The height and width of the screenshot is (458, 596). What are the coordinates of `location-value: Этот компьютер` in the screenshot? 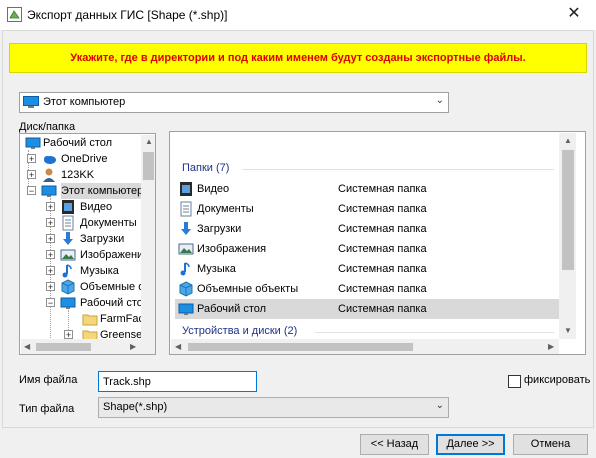 It's located at (84, 102).